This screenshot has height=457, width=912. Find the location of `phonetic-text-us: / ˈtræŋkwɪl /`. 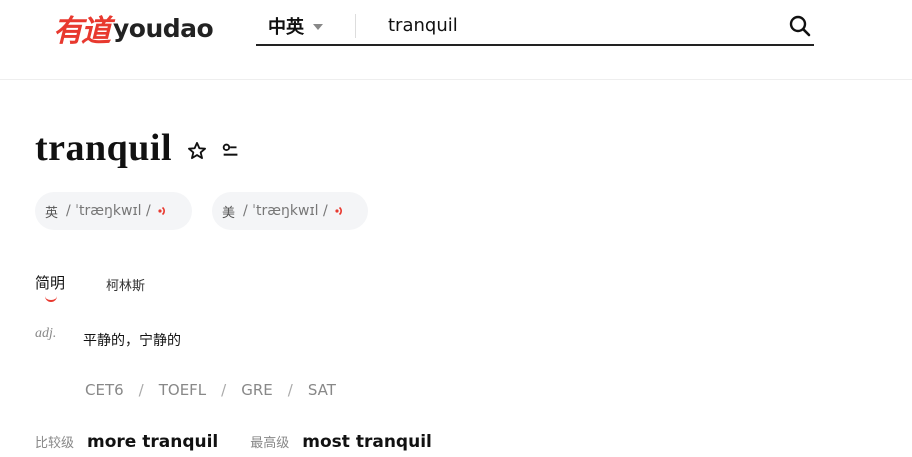

phonetic-text-us: / ˈtræŋkwɪl / is located at coordinates (285, 211).